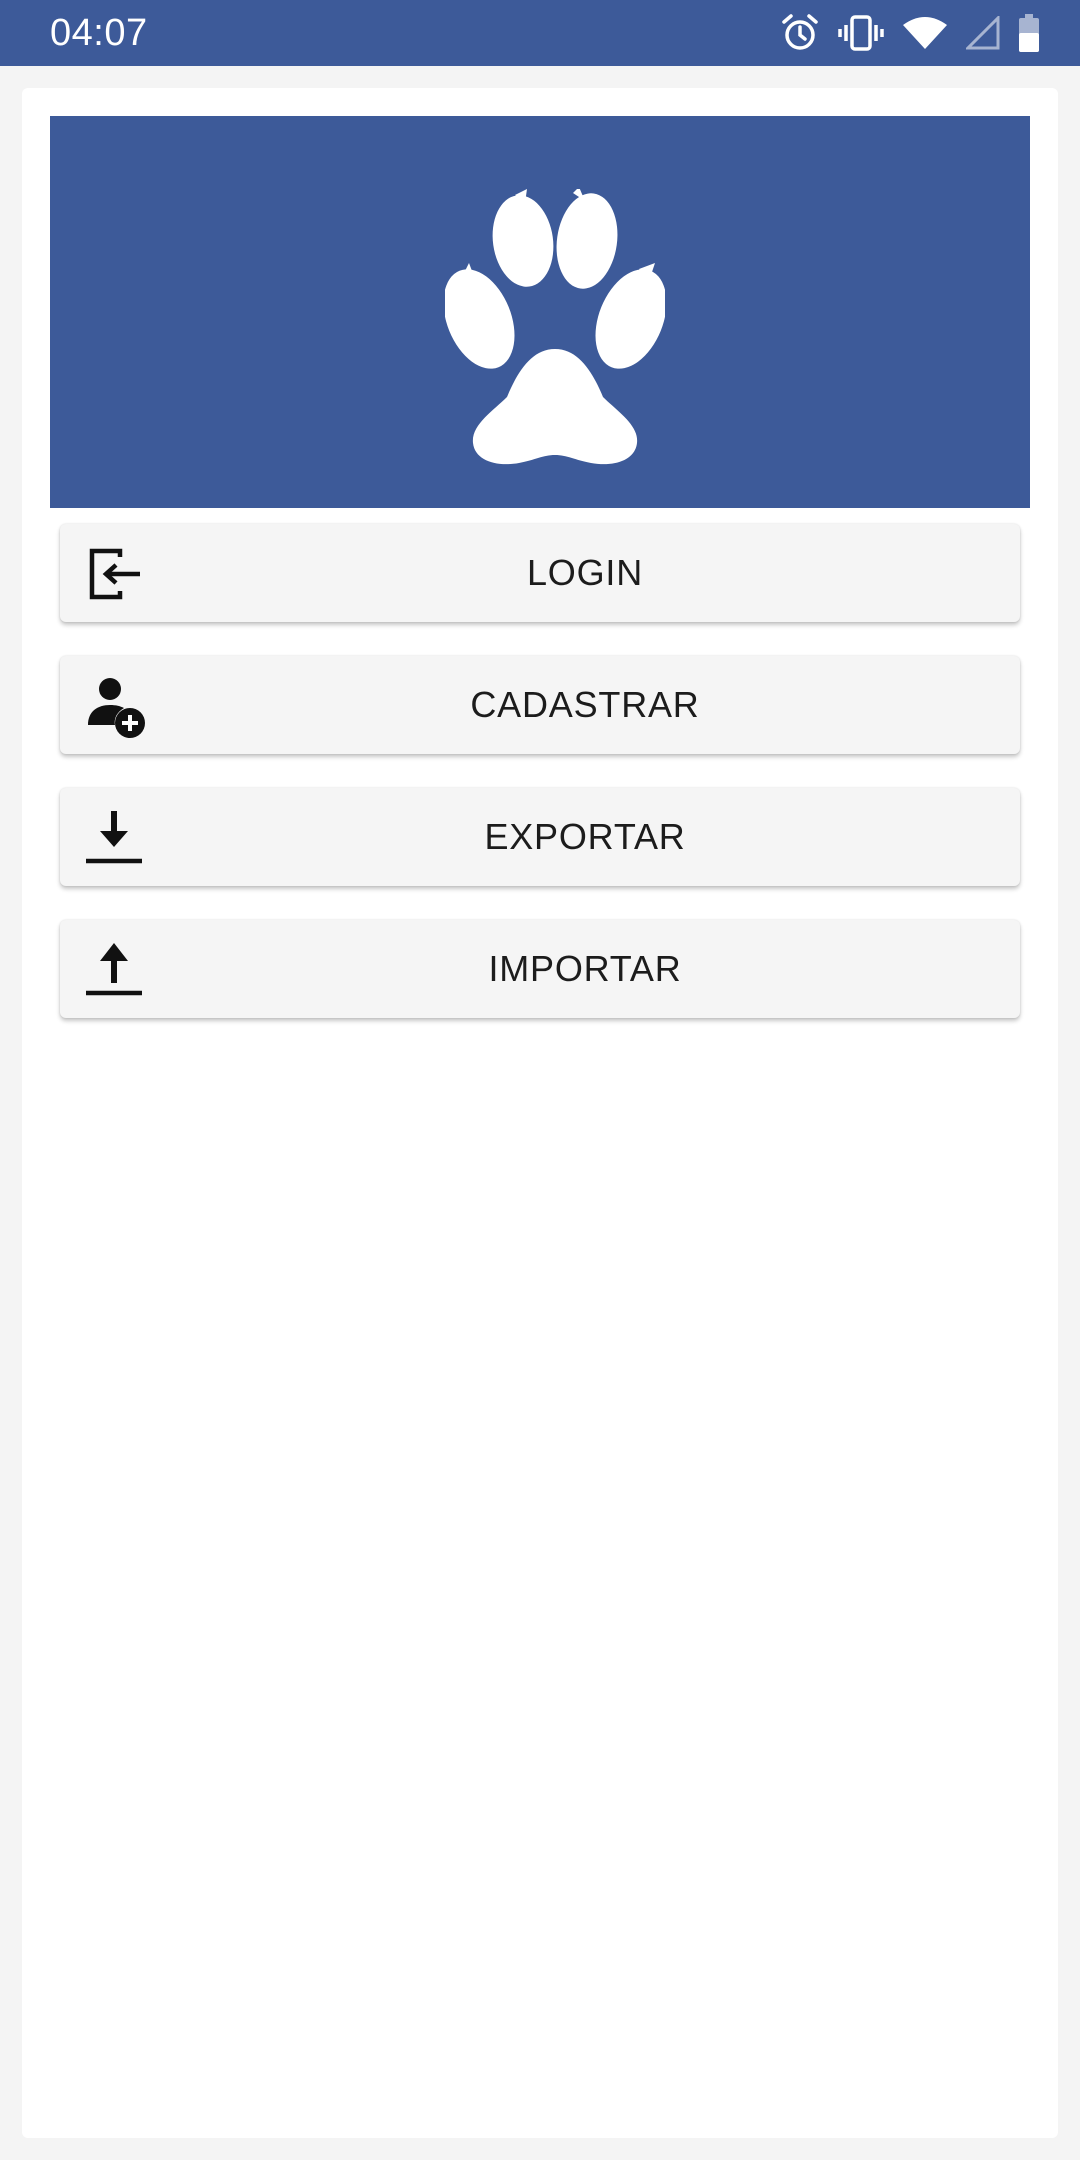  Describe the element at coordinates (983, 33) in the screenshot. I see `cell-signal-icon` at that location.